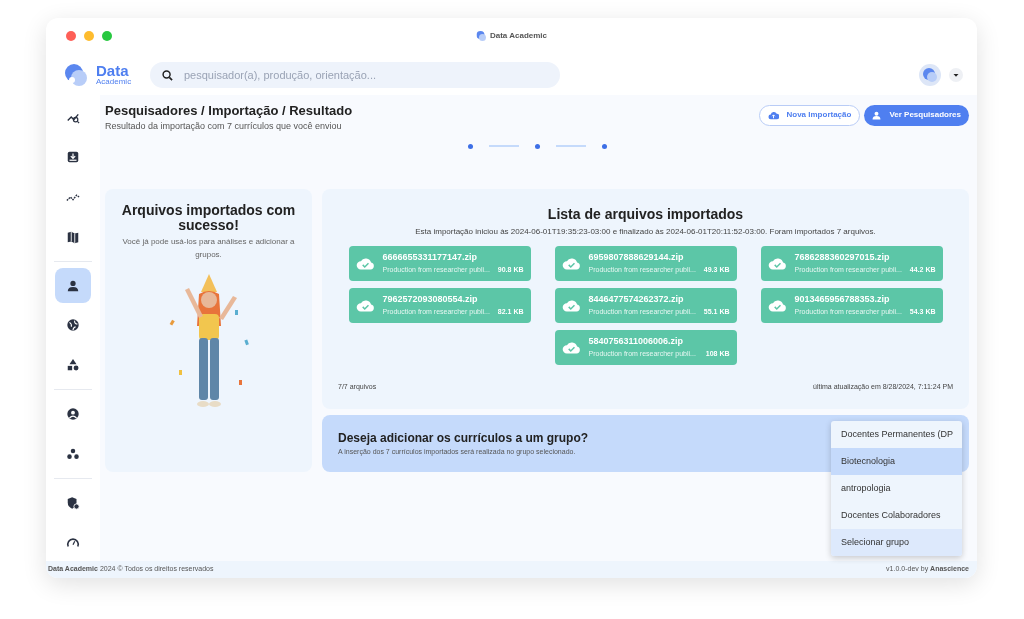  I want to click on window-title: Data Academic, so click(518, 36).